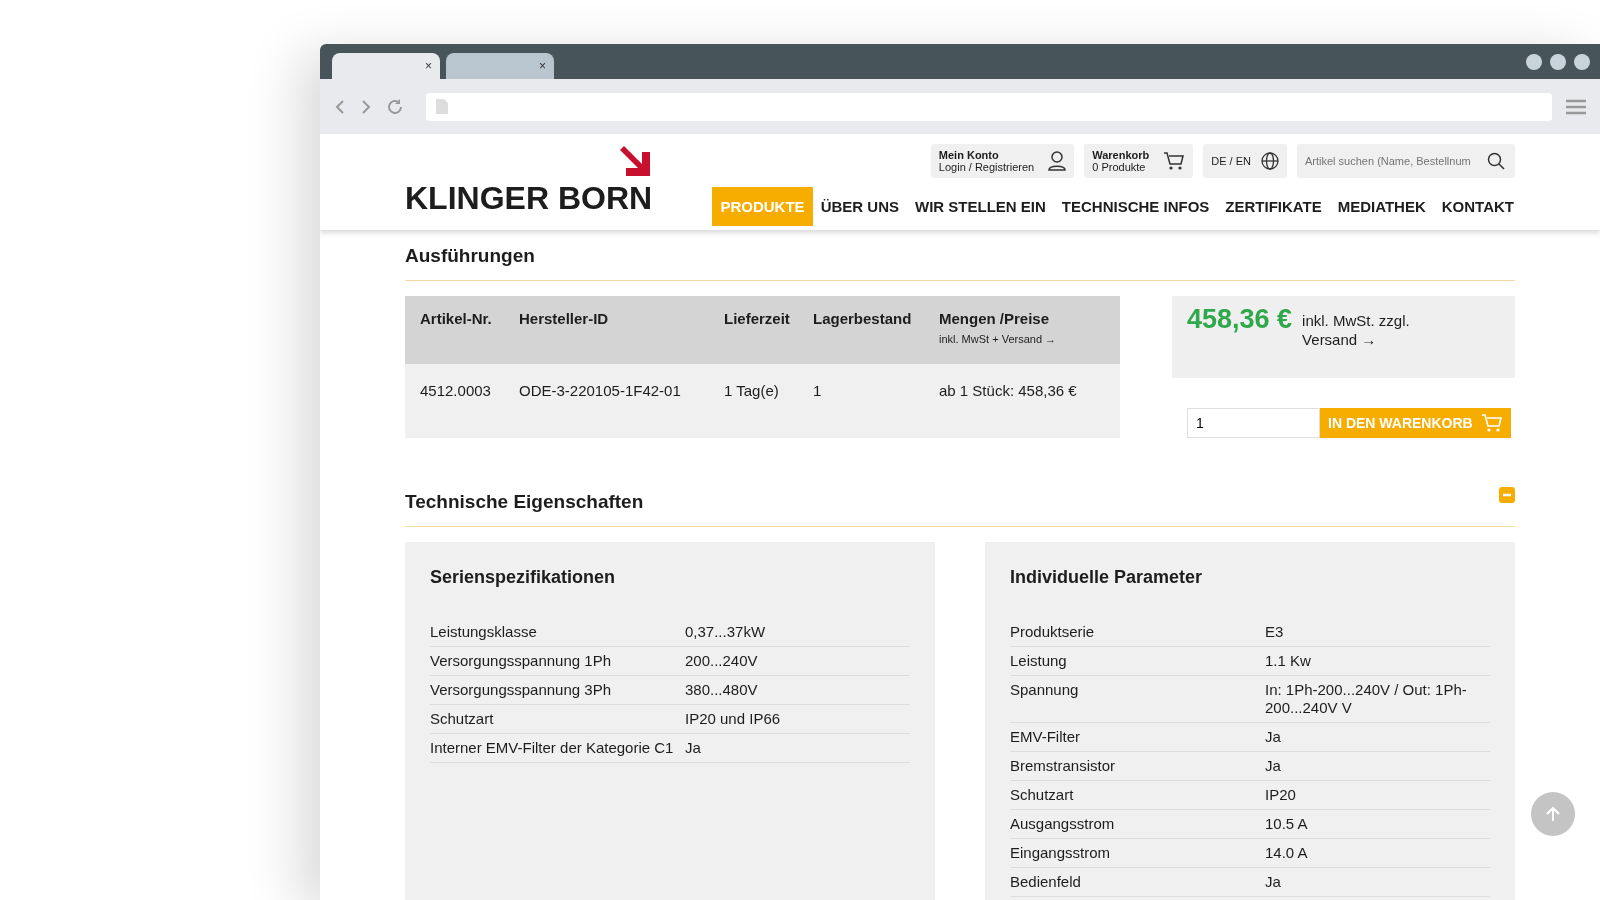 The height and width of the screenshot is (900, 1600). What do you see at coordinates (1008, 390) in the screenshot?
I see `table-cell: ab 1 Stück: 458,36 €` at bounding box center [1008, 390].